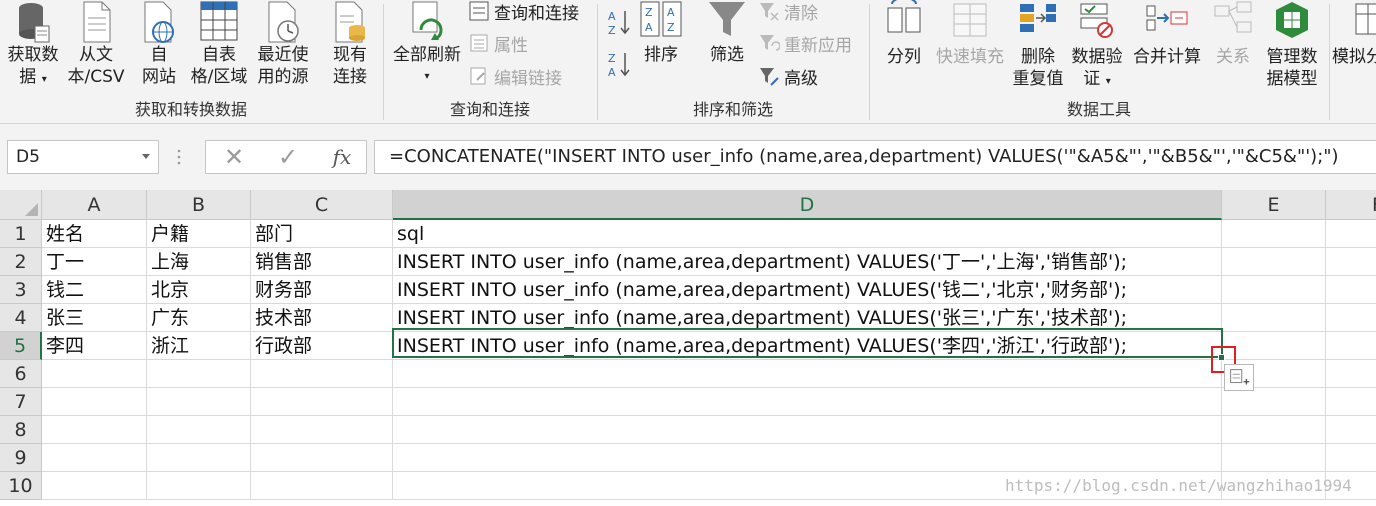 This screenshot has width=1376, height=506. I want to click on auto-fill-options-icon, so click(1239, 377).